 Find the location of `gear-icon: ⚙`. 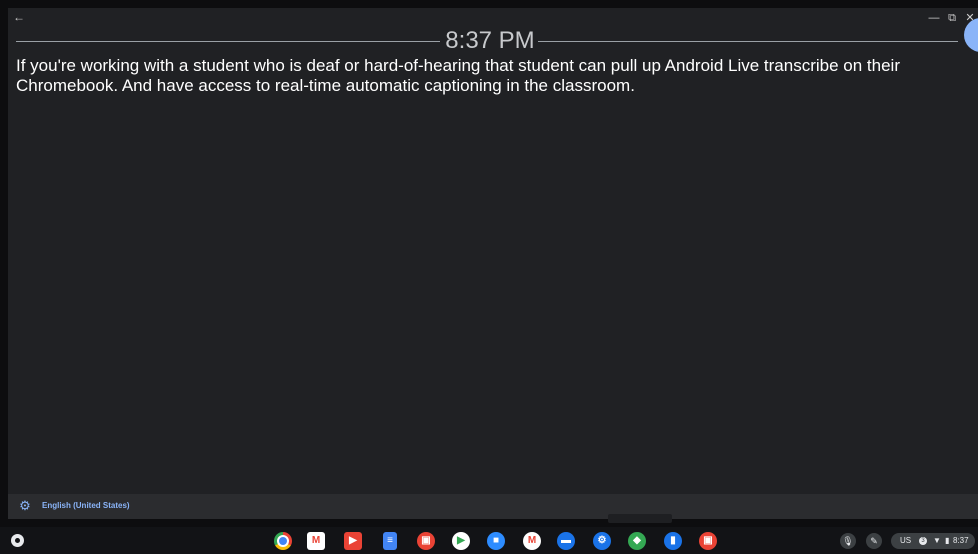

gear-icon: ⚙ is located at coordinates (25, 506).